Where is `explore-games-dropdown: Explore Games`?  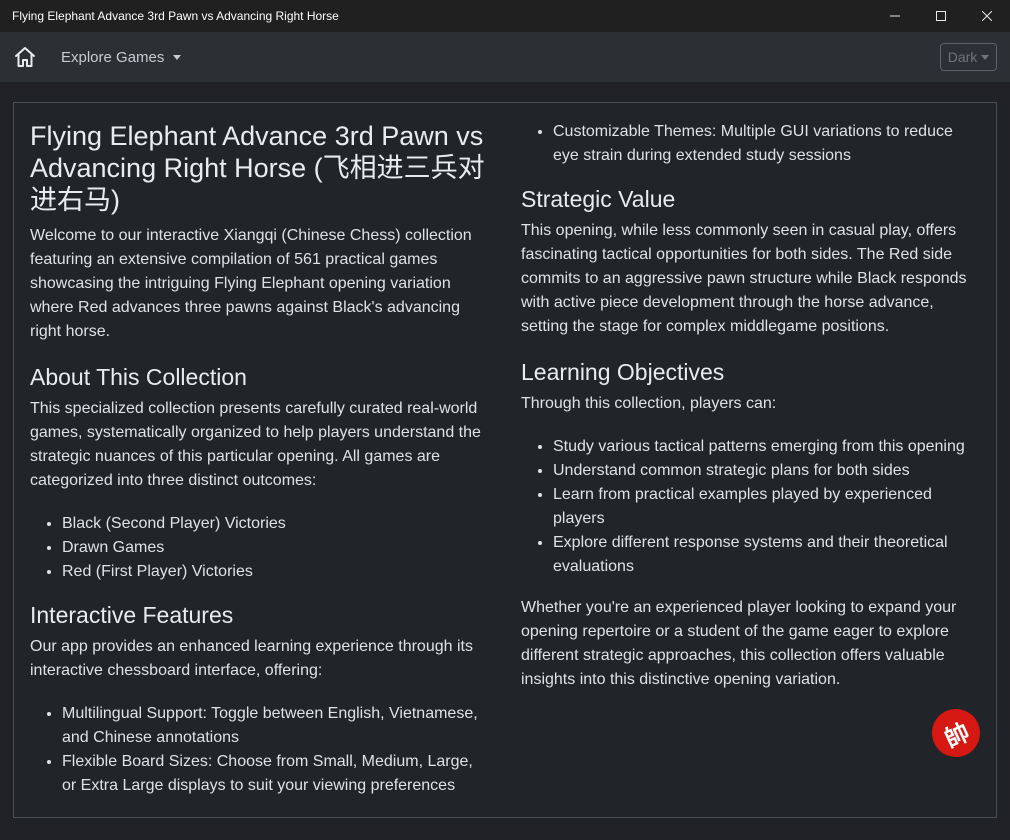
explore-games-dropdown: Explore Games is located at coordinates (121, 57).